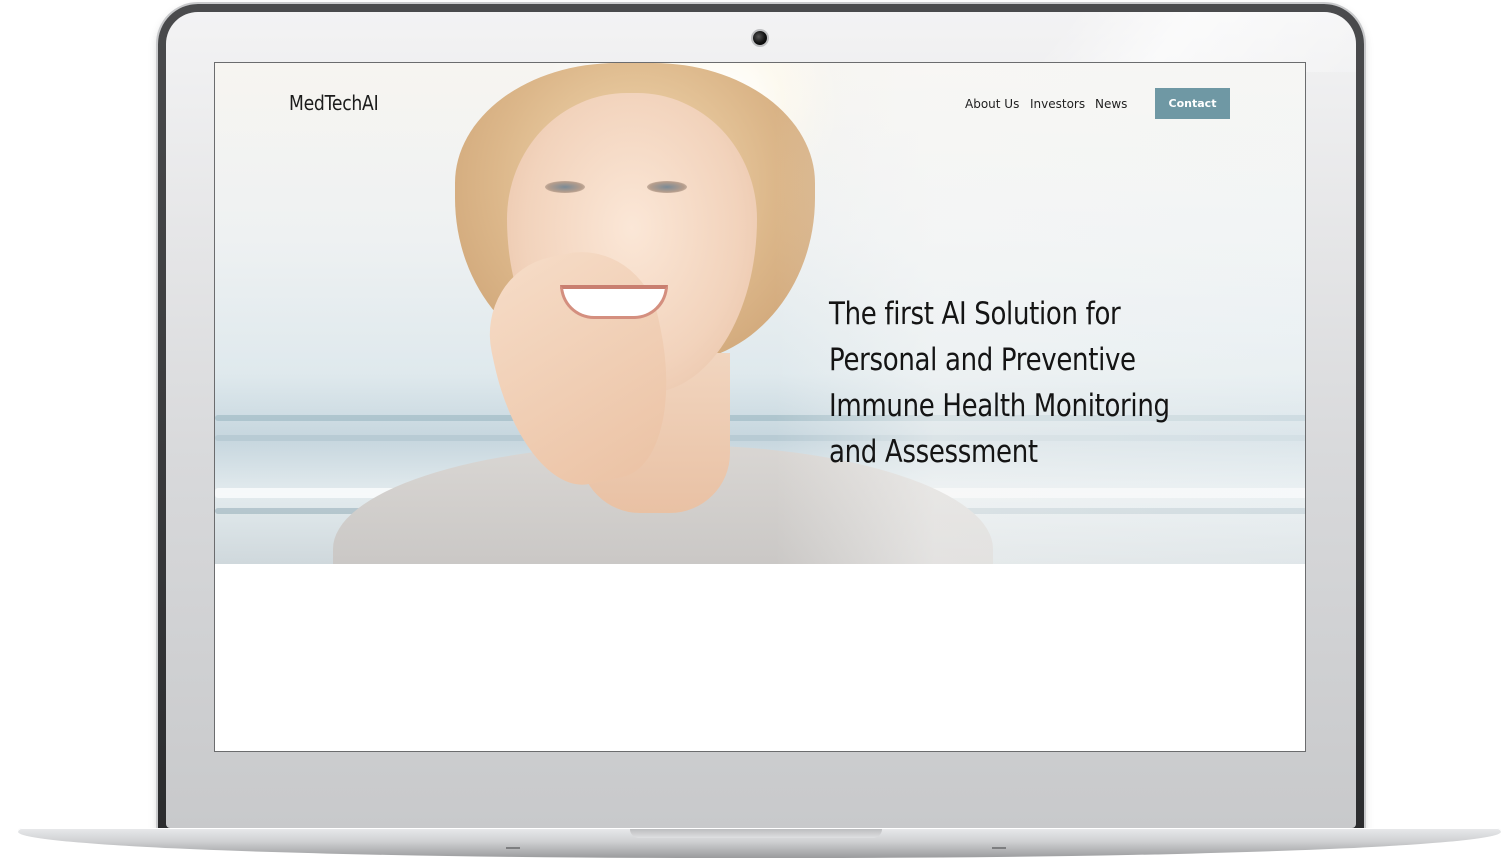 The image size is (1503, 859). What do you see at coordinates (756, 833) in the screenshot?
I see `laptop-opening-notch` at bounding box center [756, 833].